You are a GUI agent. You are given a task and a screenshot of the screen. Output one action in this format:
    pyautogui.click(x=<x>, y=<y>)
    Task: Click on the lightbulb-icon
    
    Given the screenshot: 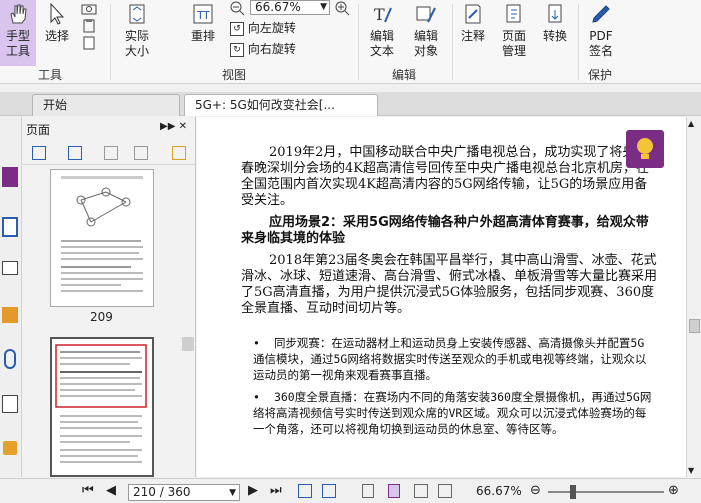 What is the action you would take?
    pyautogui.click(x=645, y=148)
    